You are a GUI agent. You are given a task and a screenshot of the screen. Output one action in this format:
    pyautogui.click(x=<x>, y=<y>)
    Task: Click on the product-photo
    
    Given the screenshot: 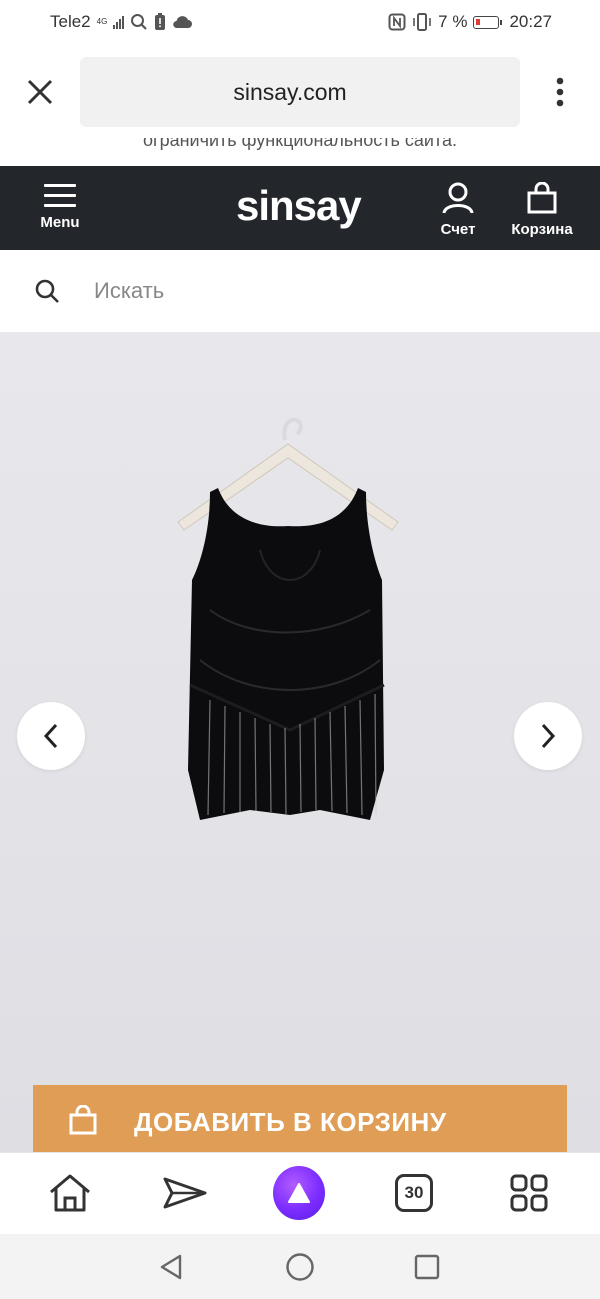 What is the action you would take?
    pyautogui.click(x=288, y=618)
    